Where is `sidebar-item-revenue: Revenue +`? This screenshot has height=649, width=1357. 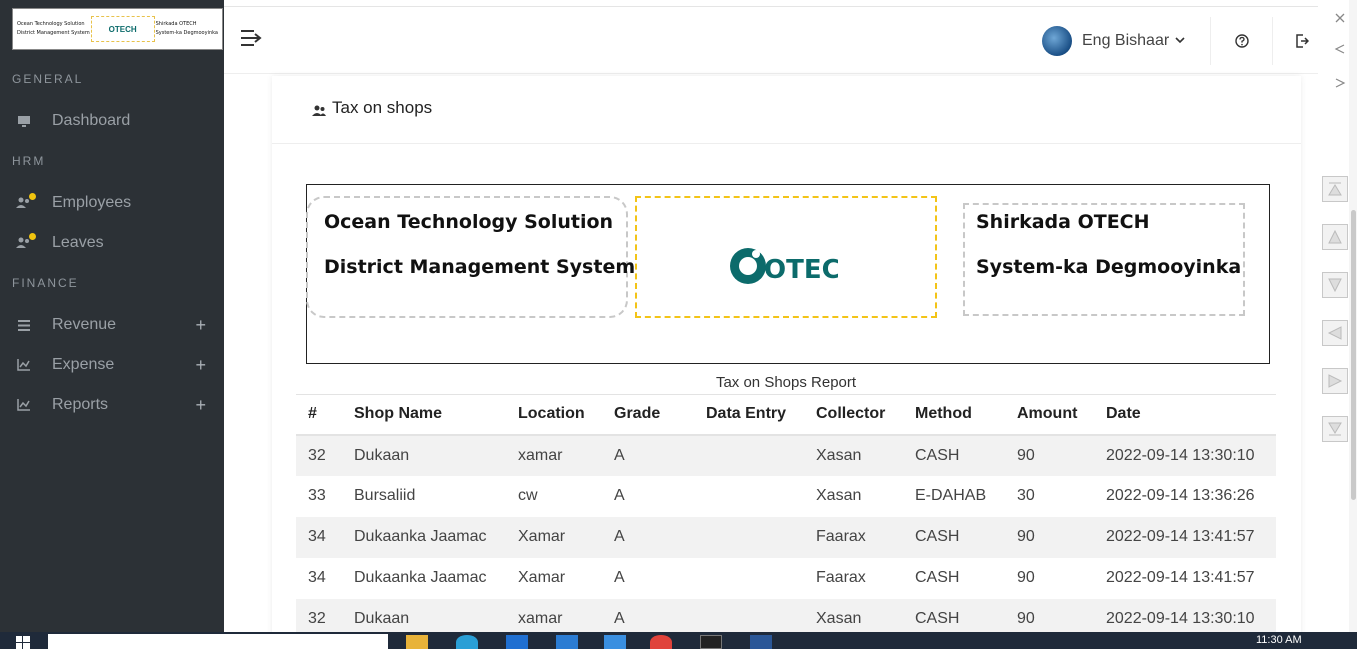 sidebar-item-revenue: Revenue + is located at coordinates (112, 325).